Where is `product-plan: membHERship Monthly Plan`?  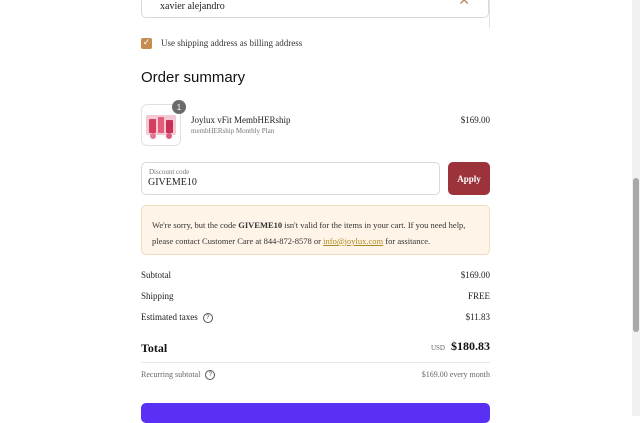
product-plan: membHERship Monthly Plan is located at coordinates (233, 131).